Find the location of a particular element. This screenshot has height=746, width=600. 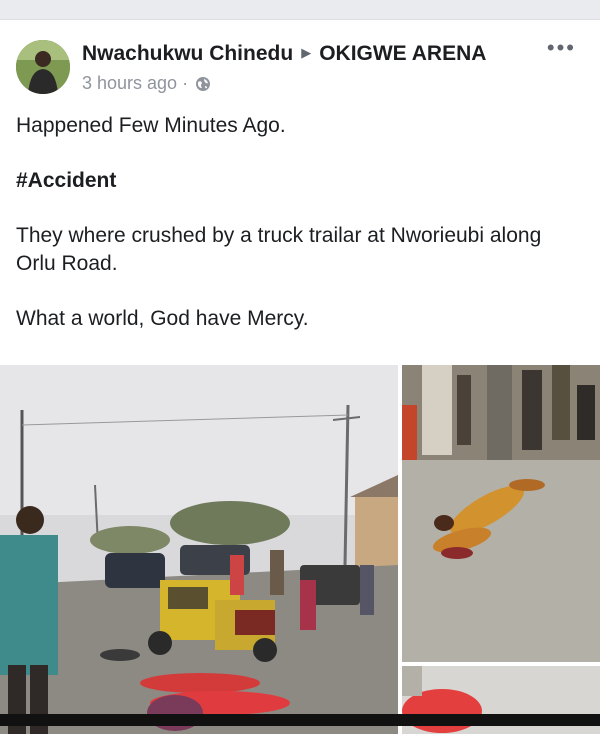

group-name: OKIGWE ARENA is located at coordinates (402, 53).